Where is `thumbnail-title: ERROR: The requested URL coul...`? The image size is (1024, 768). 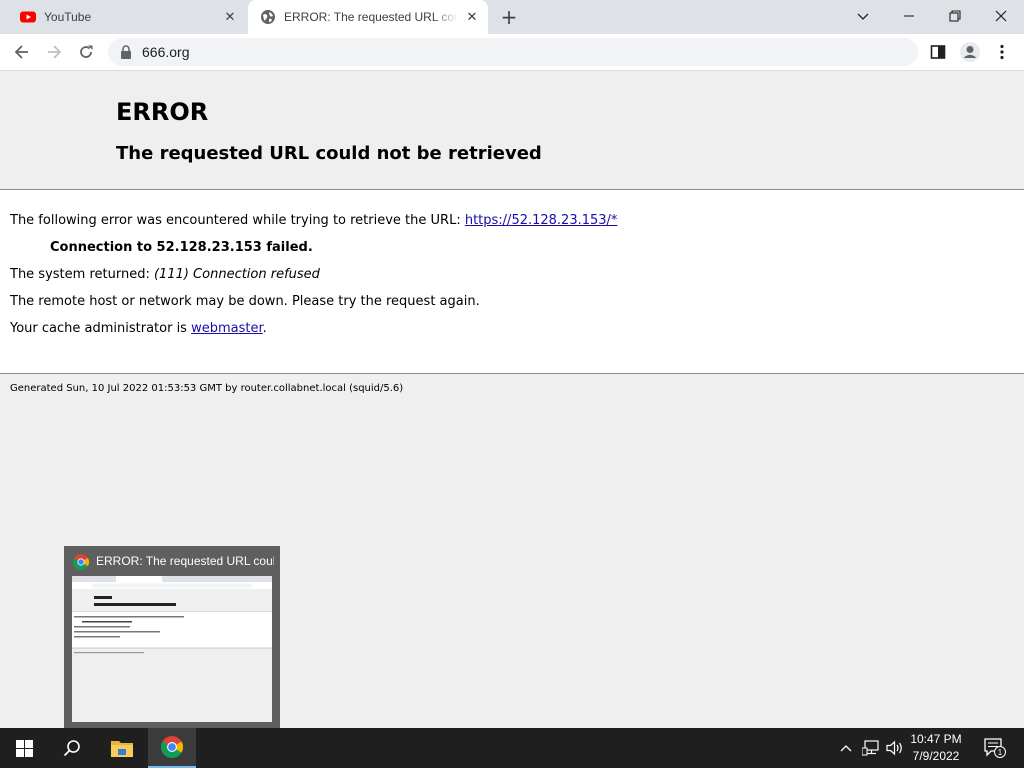
thumbnail-title: ERROR: The requested URL coul... is located at coordinates (185, 561).